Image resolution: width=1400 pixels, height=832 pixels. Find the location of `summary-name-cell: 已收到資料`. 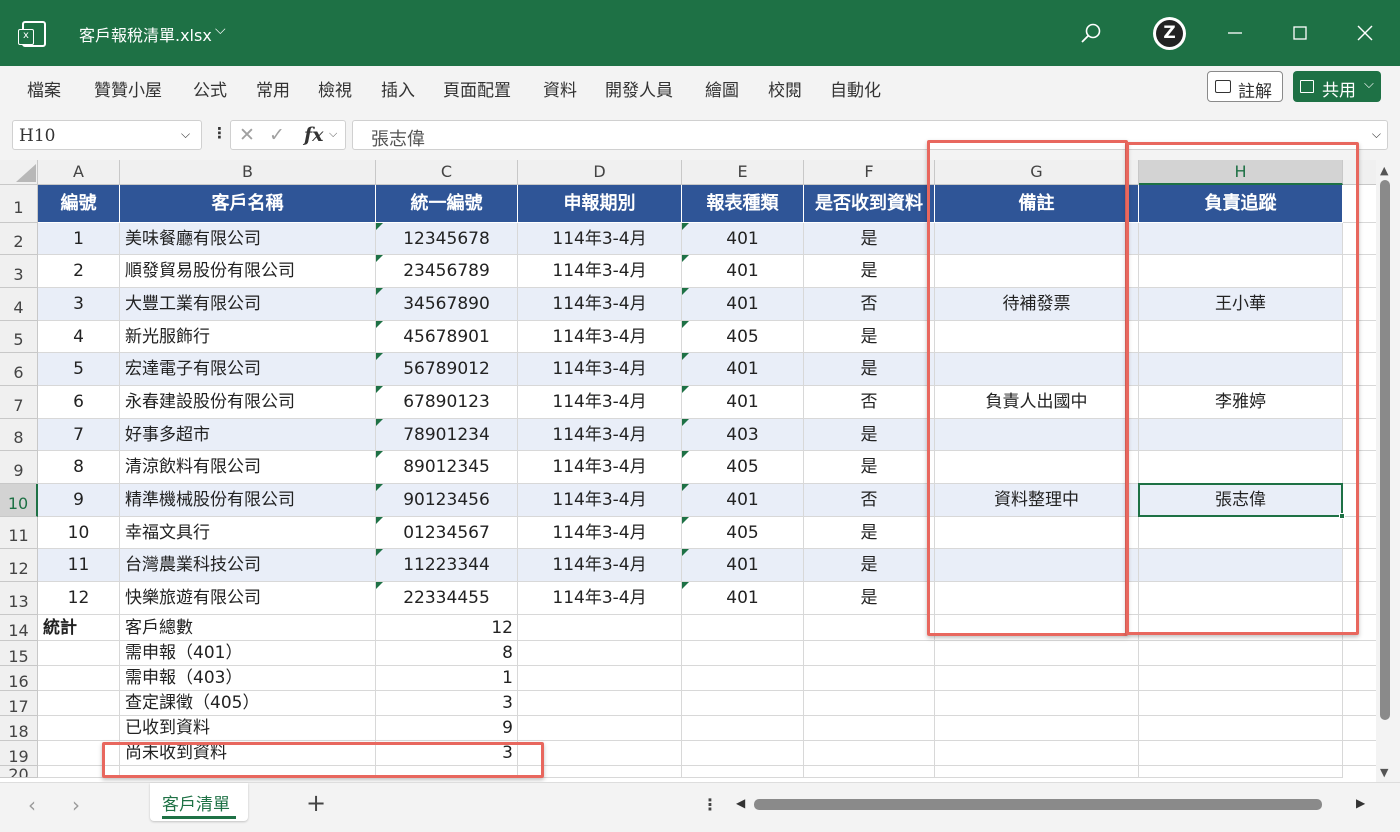

summary-name-cell: 已收到資料 is located at coordinates (248, 728).